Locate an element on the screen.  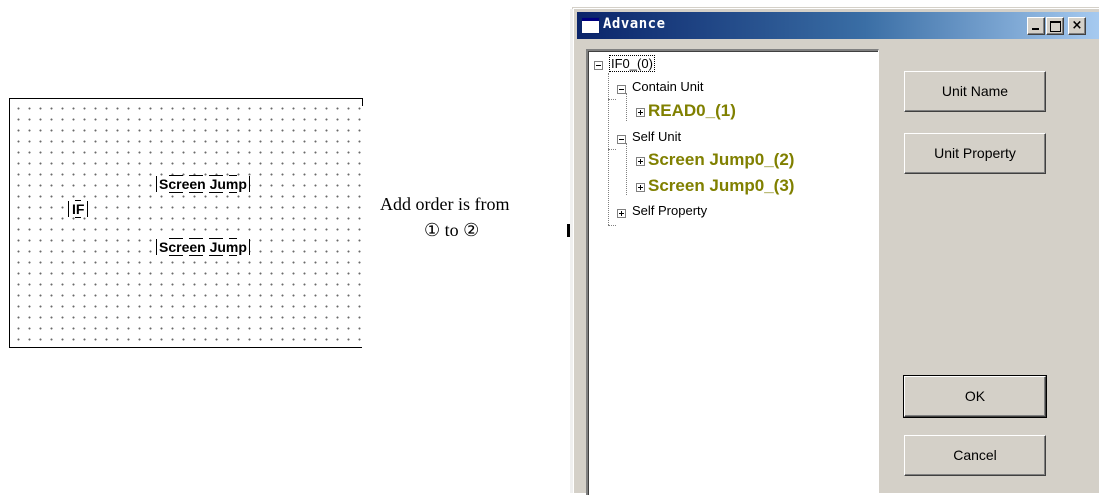
if-part: IF is located at coordinates (78, 209).